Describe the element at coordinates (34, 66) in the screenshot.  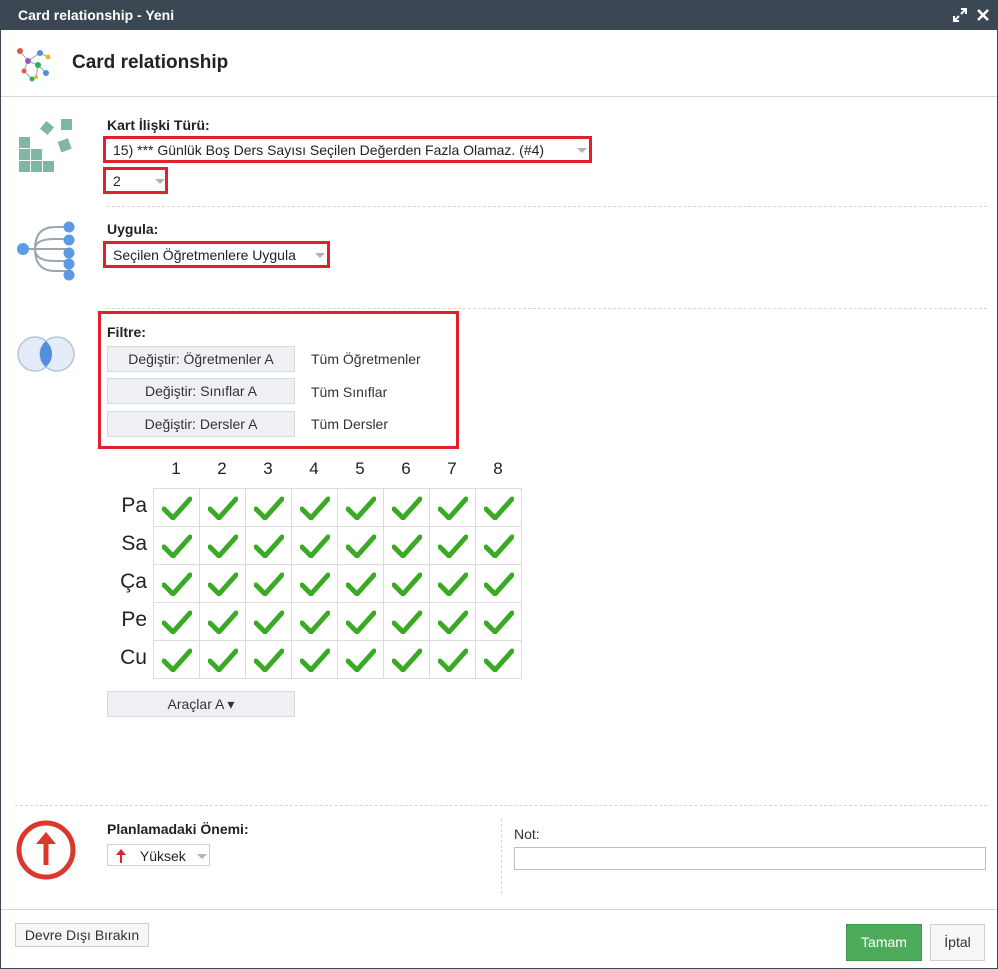
I see `network-icon` at that location.